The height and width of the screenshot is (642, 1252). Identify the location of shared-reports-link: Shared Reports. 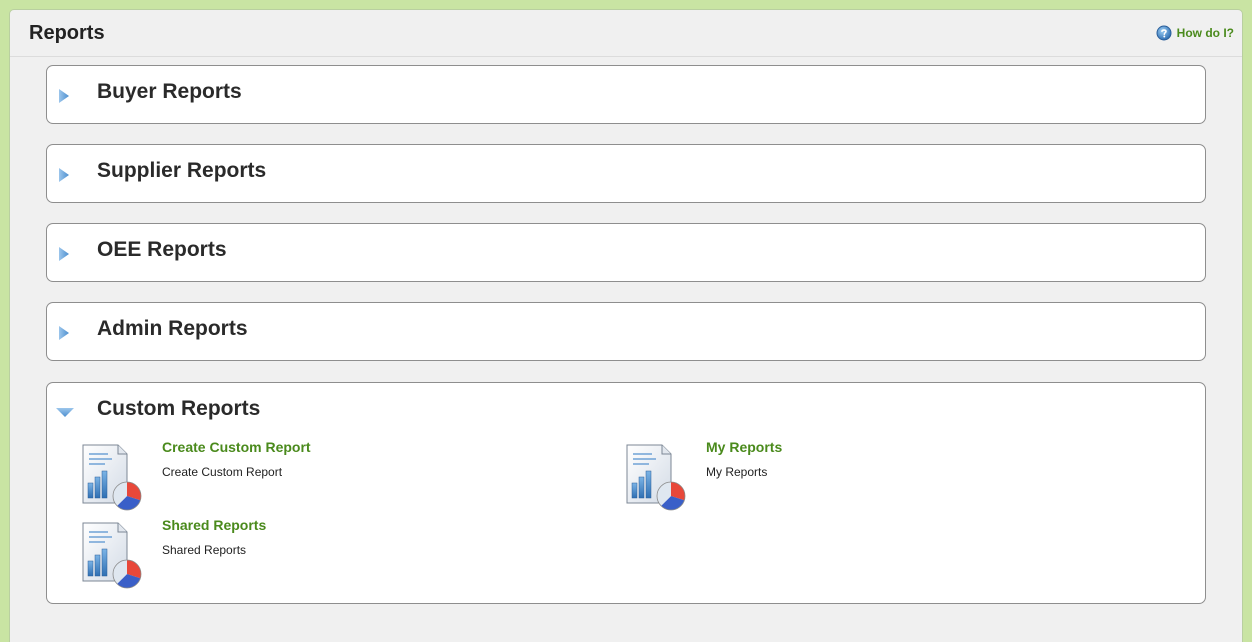
(214, 525).